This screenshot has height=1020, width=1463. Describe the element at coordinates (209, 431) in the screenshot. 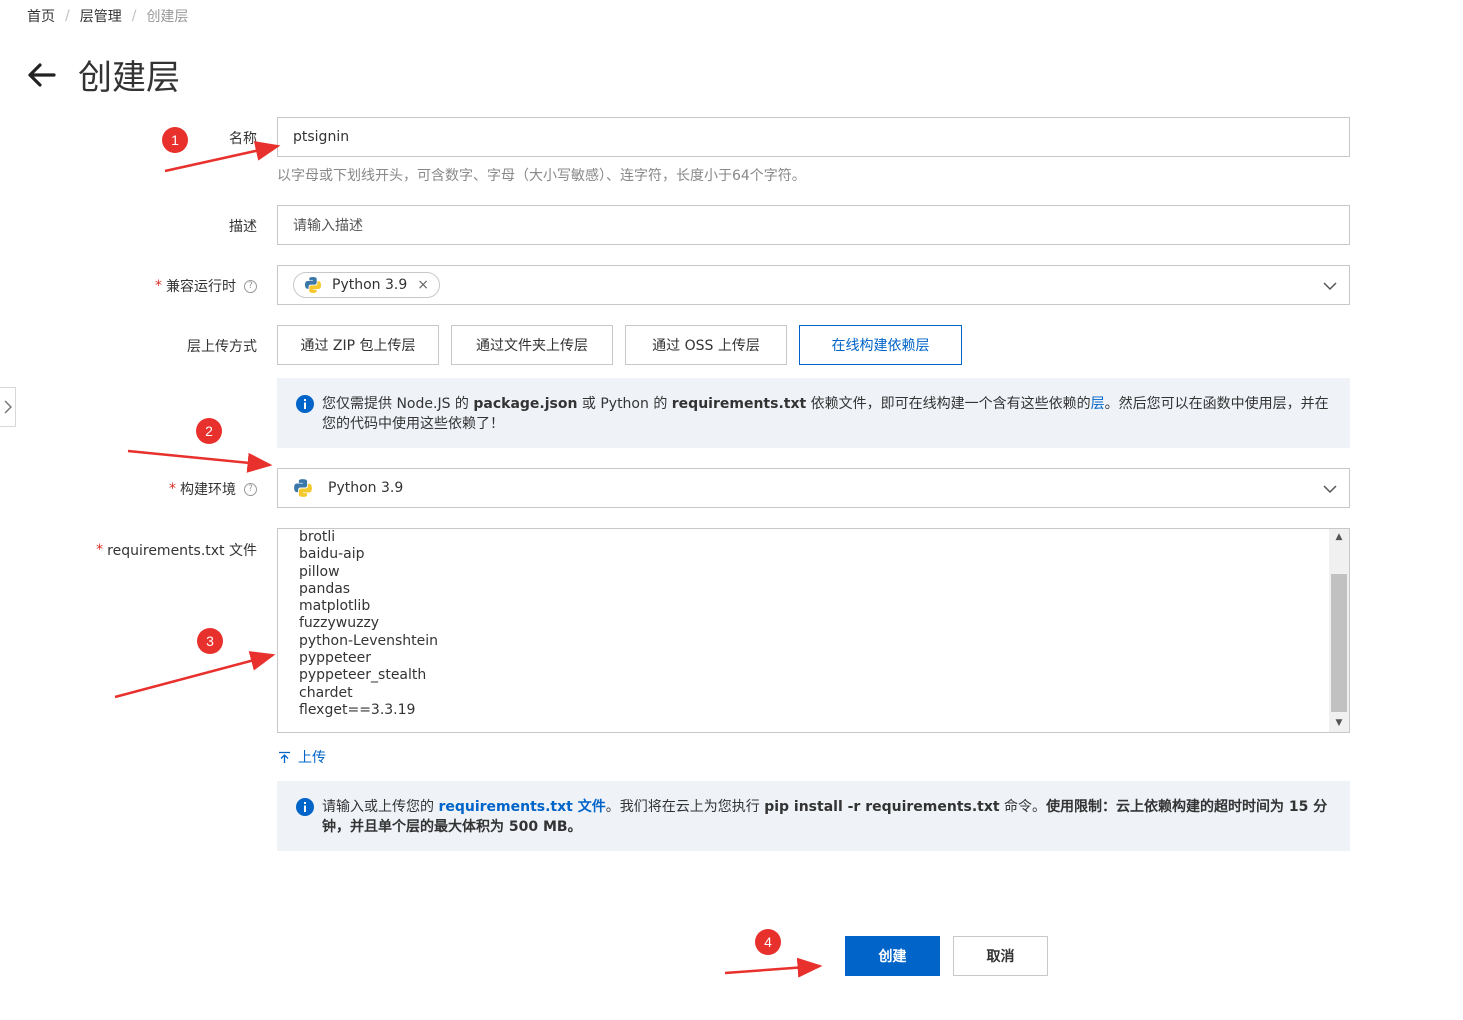

I see `annotation-badge-2: 2` at that location.